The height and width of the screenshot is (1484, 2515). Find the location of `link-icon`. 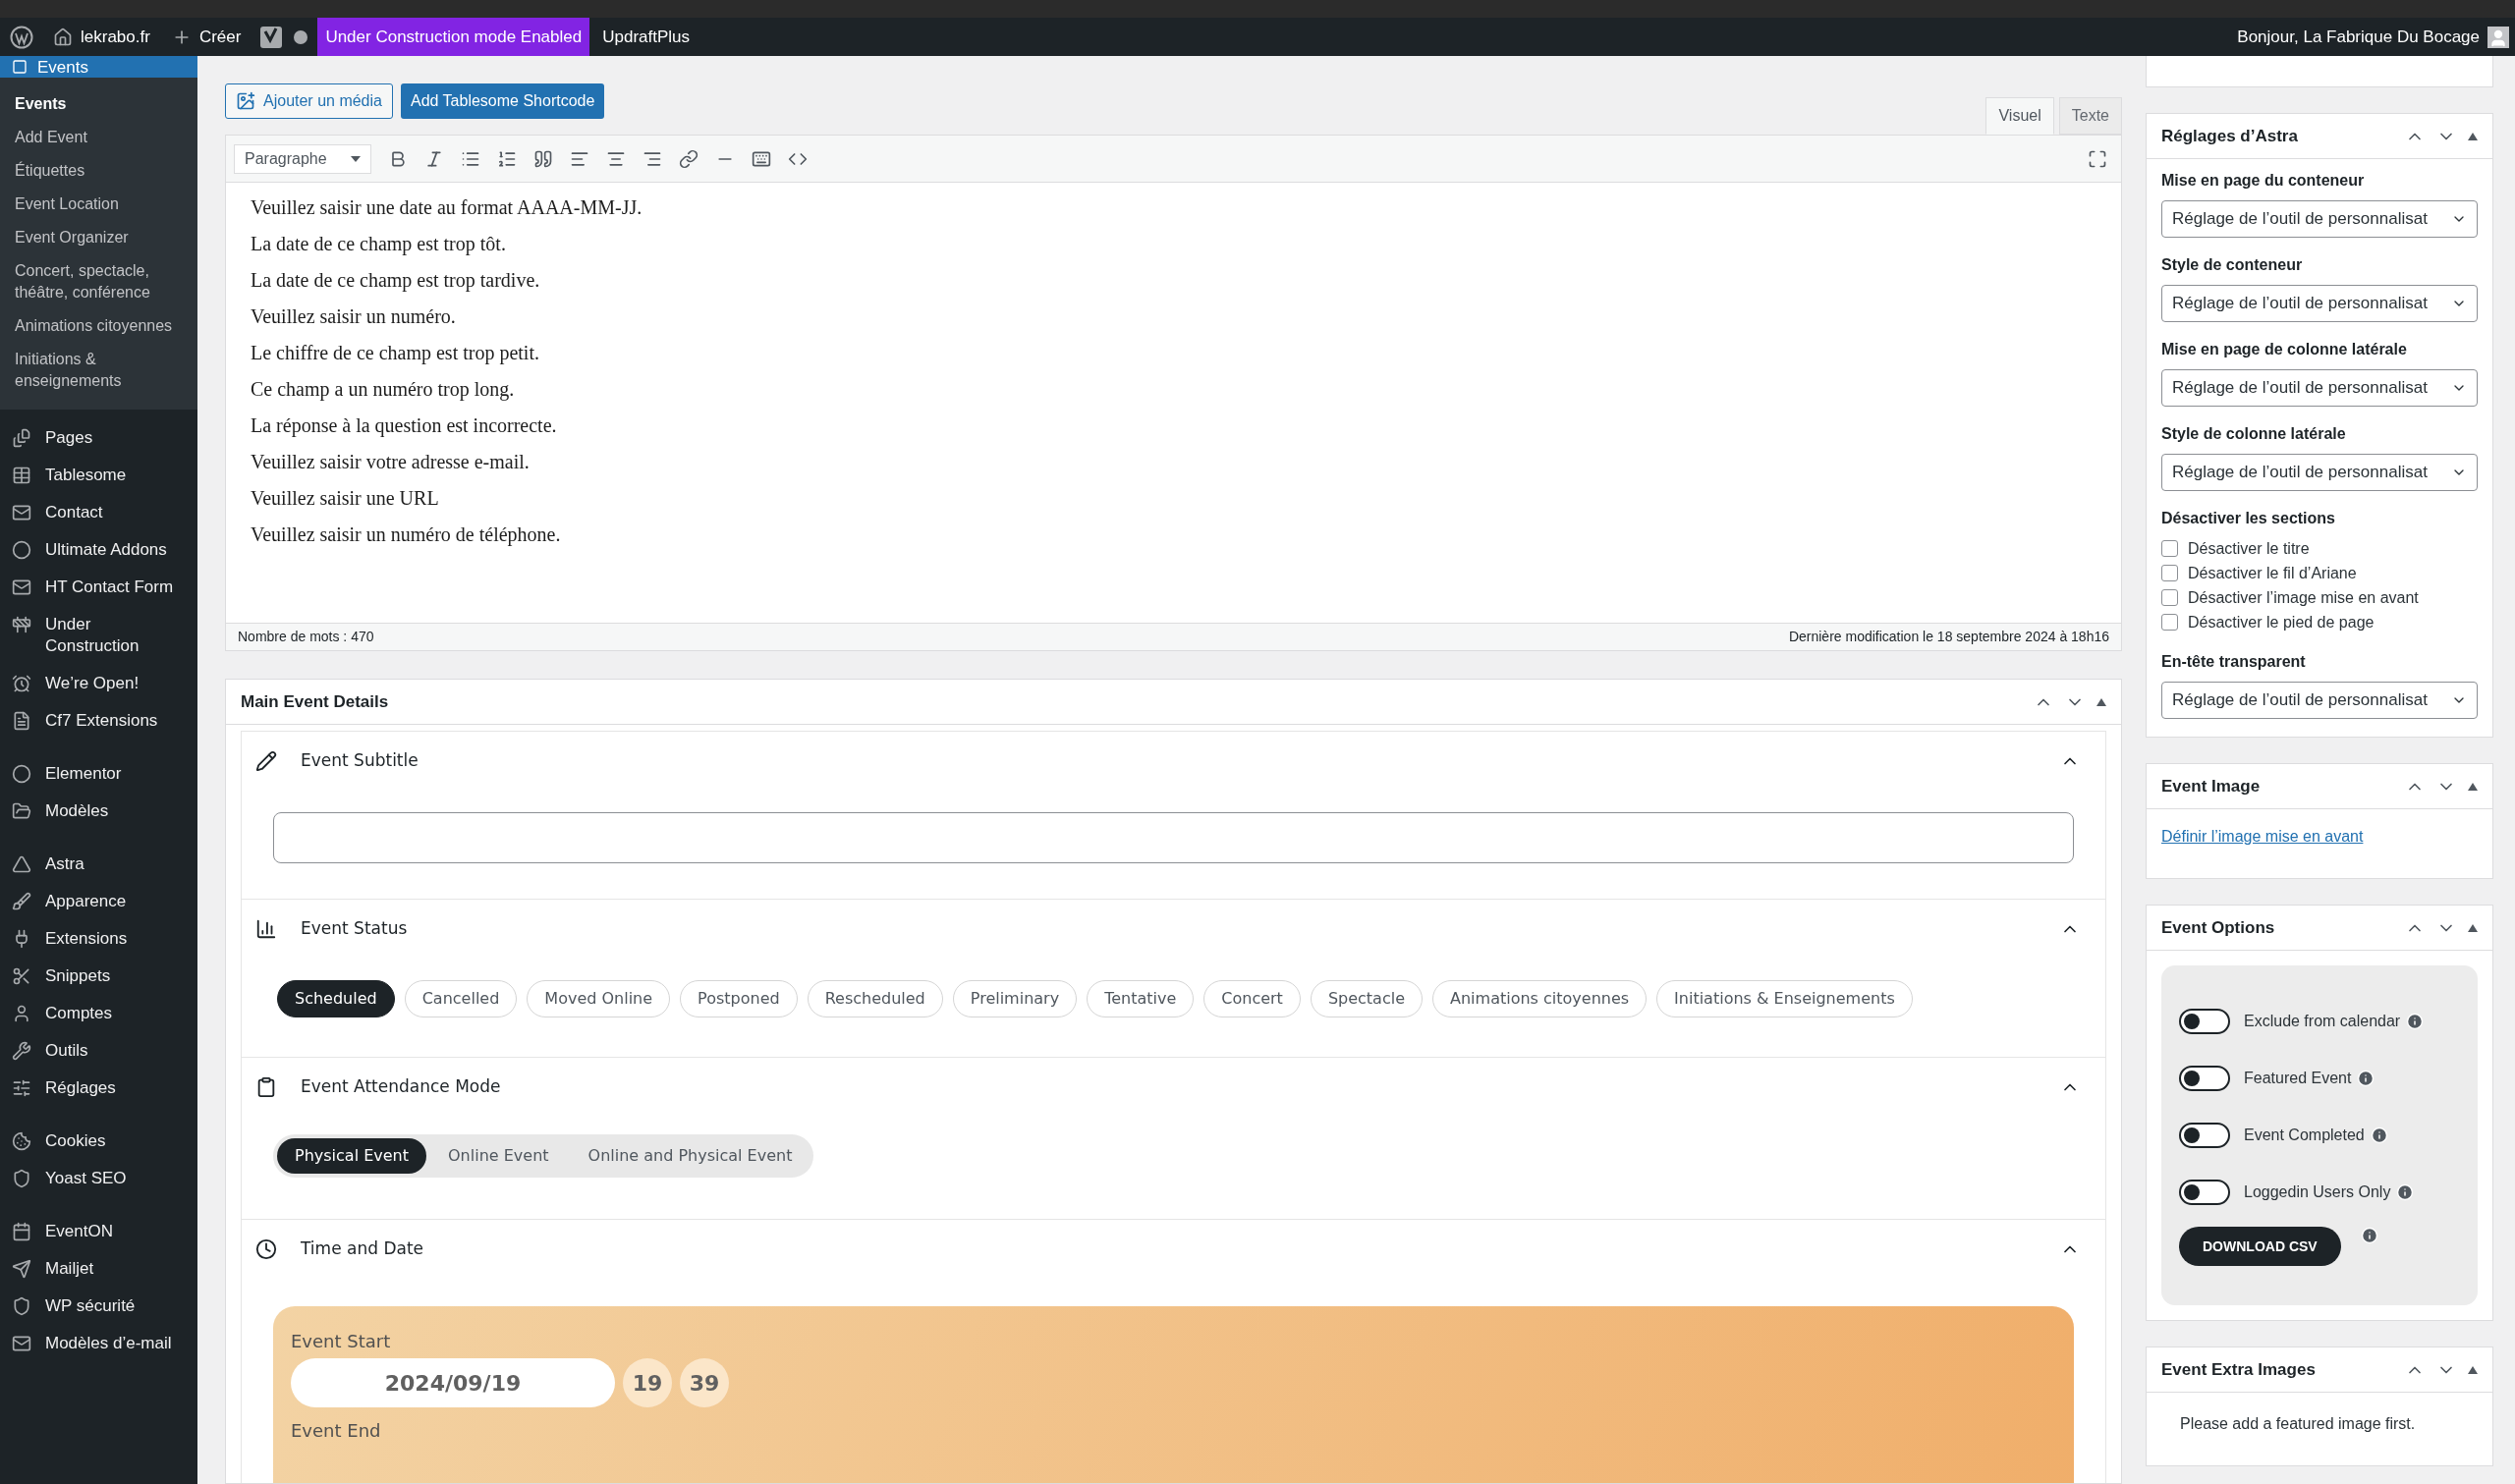

link-icon is located at coordinates (689, 158).